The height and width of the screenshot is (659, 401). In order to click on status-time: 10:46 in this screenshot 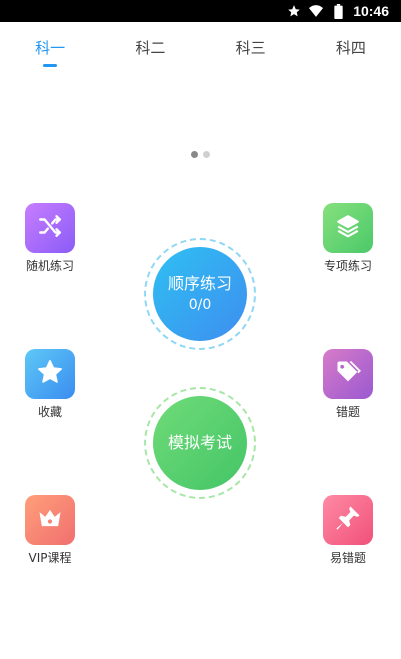, I will do `click(371, 11)`.